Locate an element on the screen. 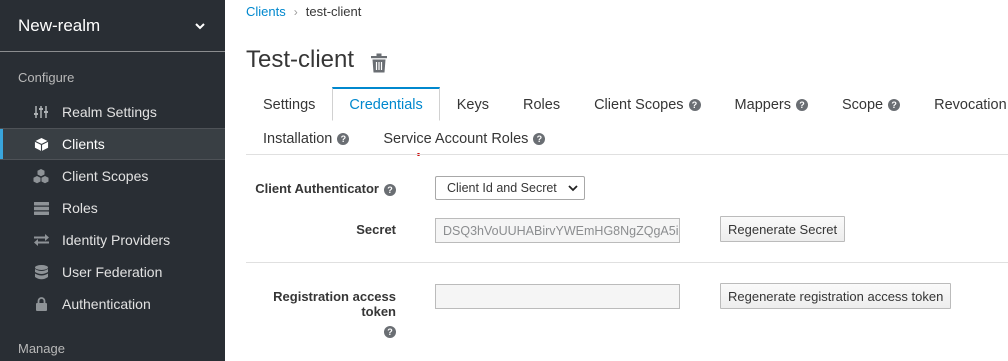 This screenshot has height=361, width=1008. client-authenticator-select: Client Id and Secret is located at coordinates (510, 188).